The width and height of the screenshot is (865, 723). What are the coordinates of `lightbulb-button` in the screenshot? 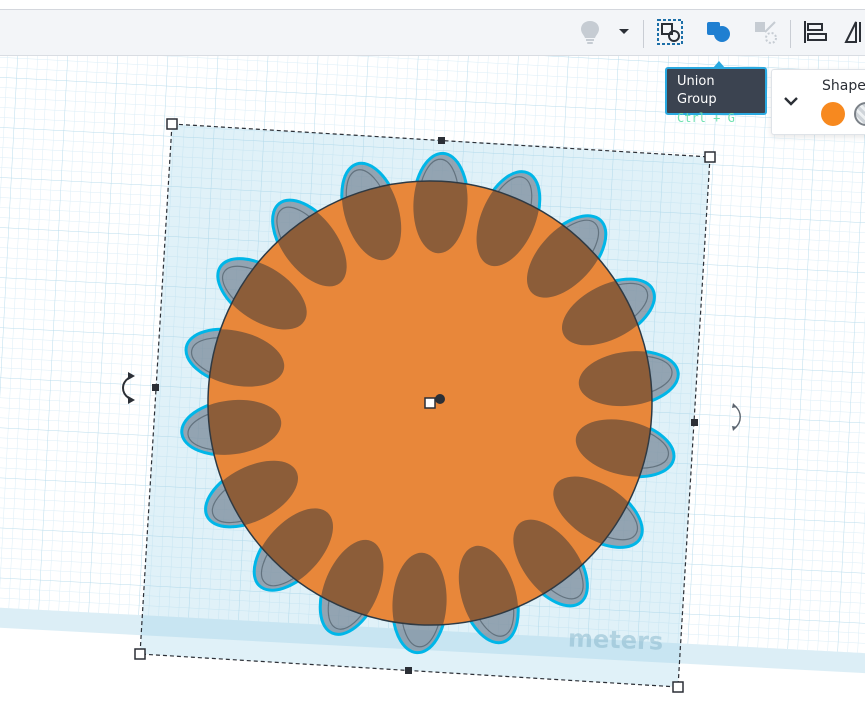 It's located at (590, 32).